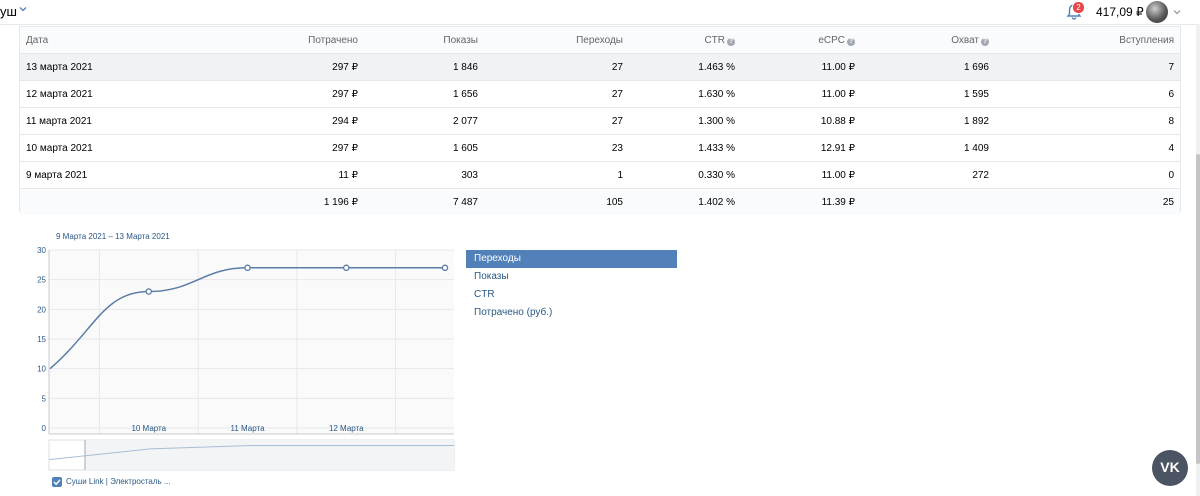 This screenshot has height=496, width=1200. What do you see at coordinates (928, 121) in the screenshot?
I see `cell-reach: 1 892` at bounding box center [928, 121].